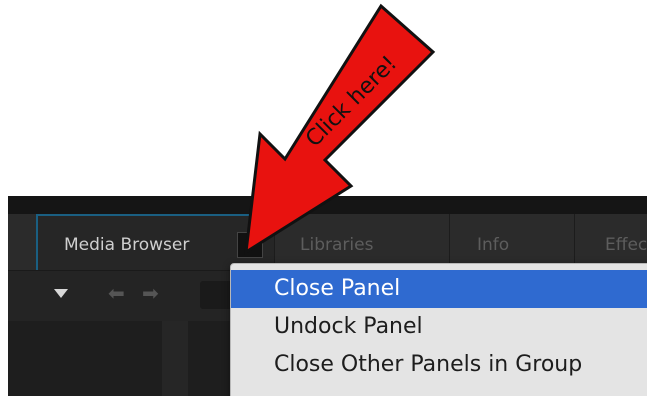 This screenshot has height=396, width=647. I want to click on tab-label: Media Browser, so click(127, 245).